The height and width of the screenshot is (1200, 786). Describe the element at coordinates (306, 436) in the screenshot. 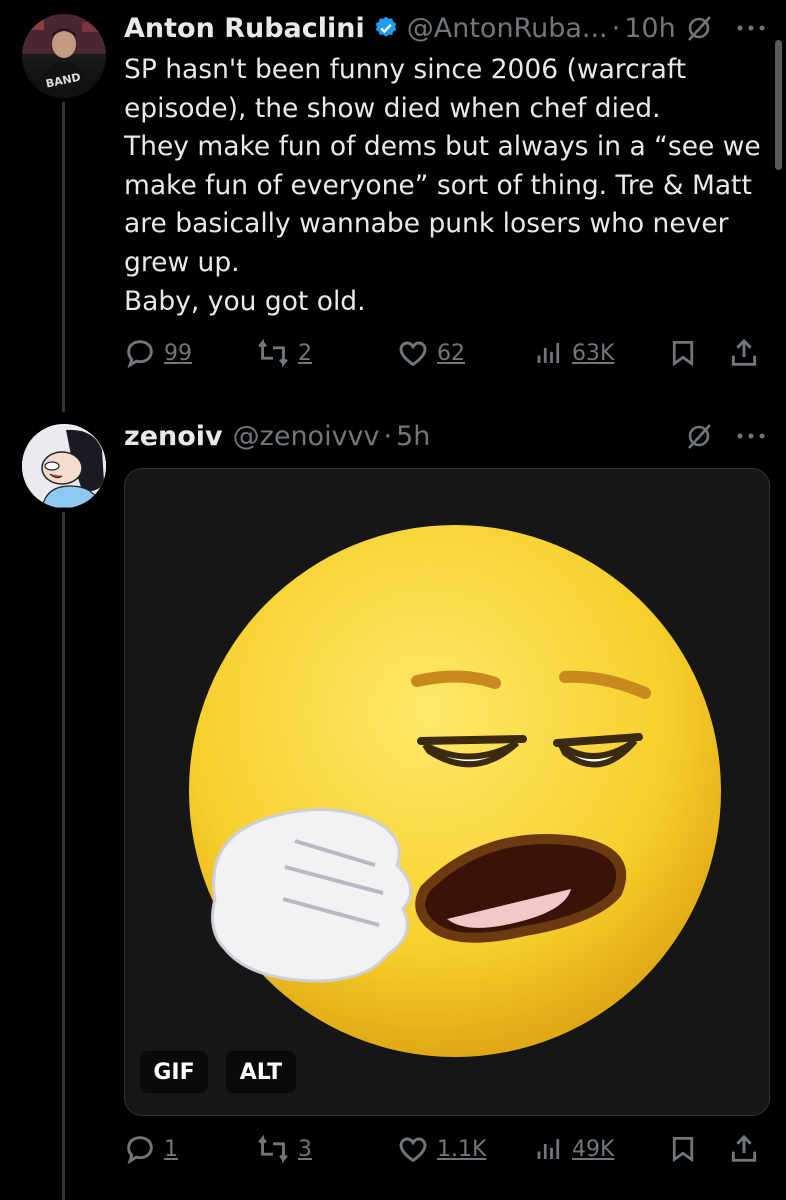

I see `handle: @zenoivvv` at that location.